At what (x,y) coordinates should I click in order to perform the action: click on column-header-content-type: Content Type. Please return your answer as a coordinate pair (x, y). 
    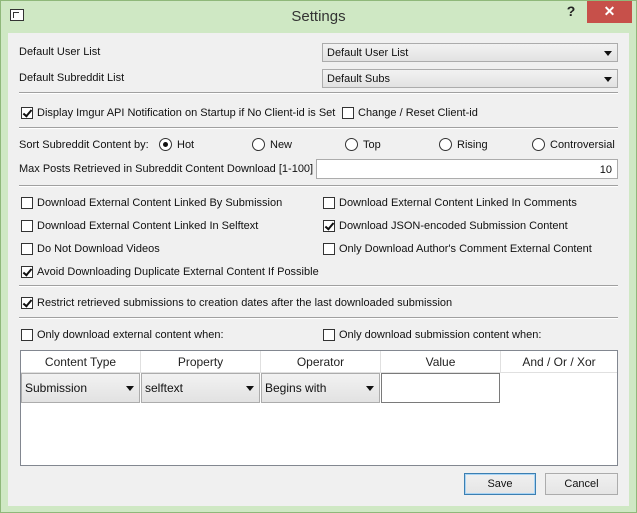
    Looking at the image, I should click on (81, 362).